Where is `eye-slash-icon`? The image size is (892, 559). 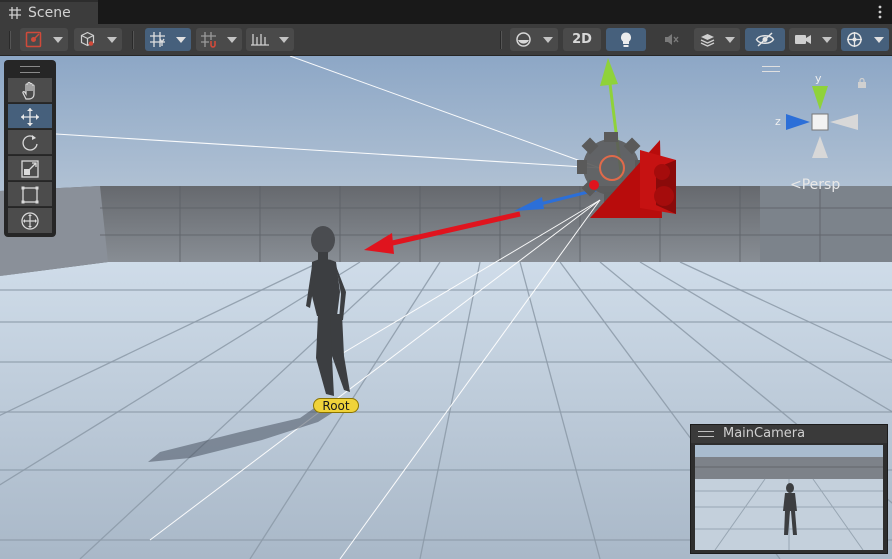 eye-slash-icon is located at coordinates (765, 39).